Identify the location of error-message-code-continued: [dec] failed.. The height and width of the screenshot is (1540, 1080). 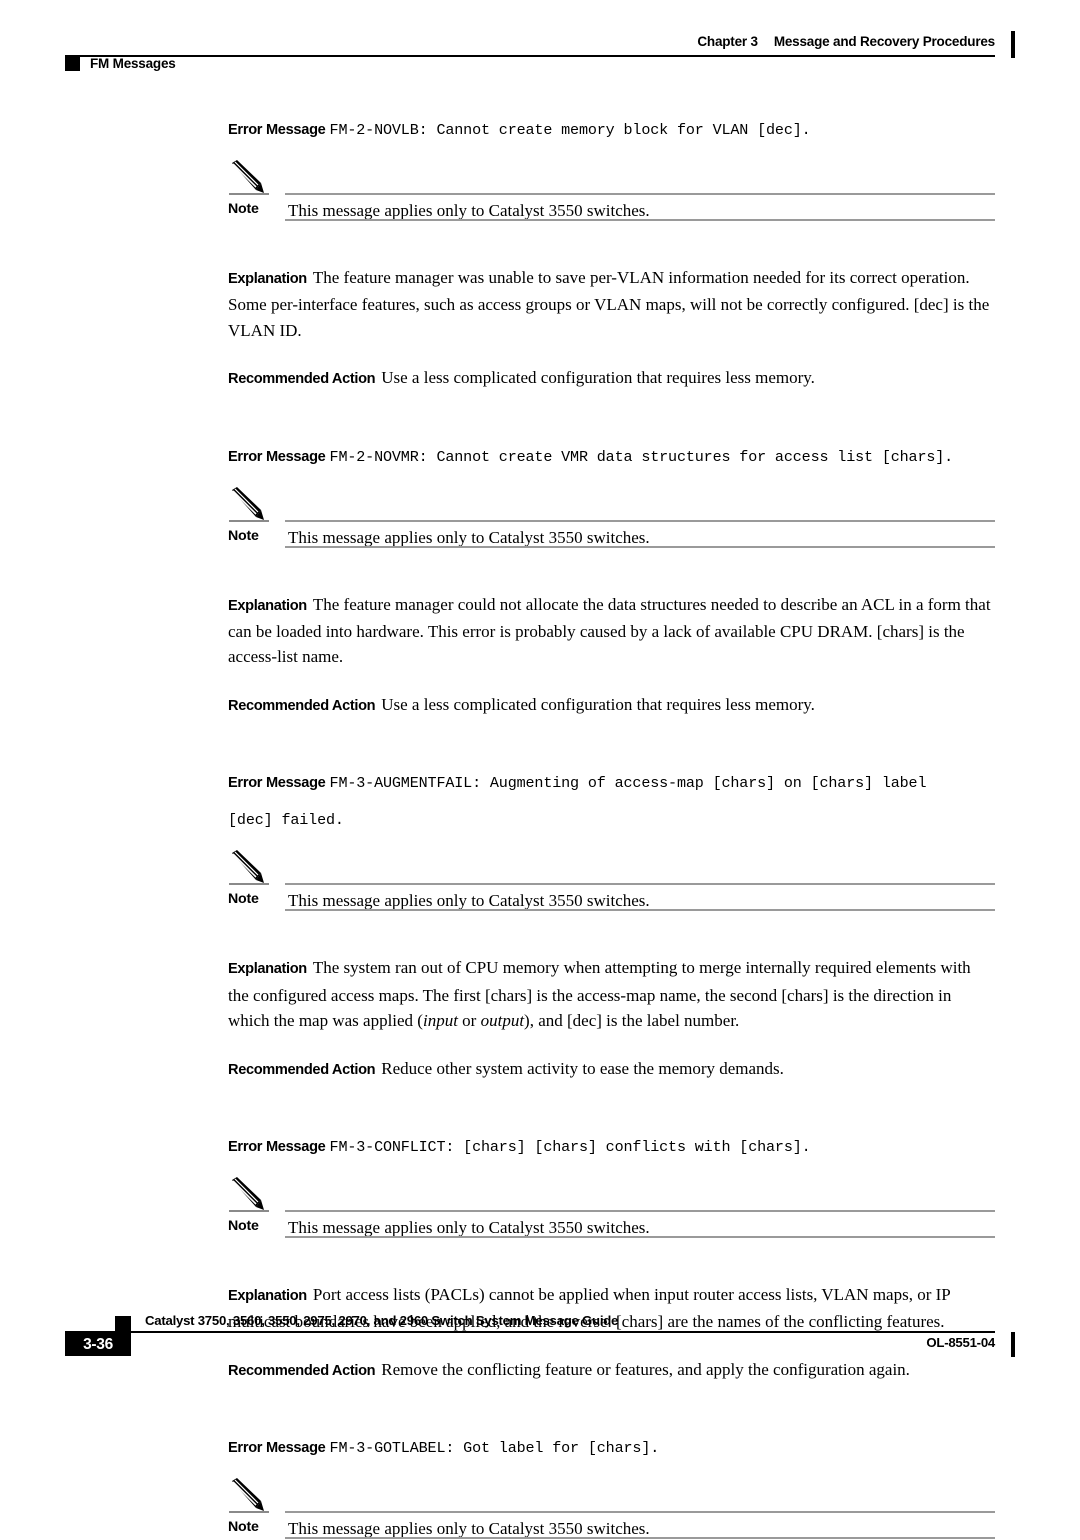
(286, 820).